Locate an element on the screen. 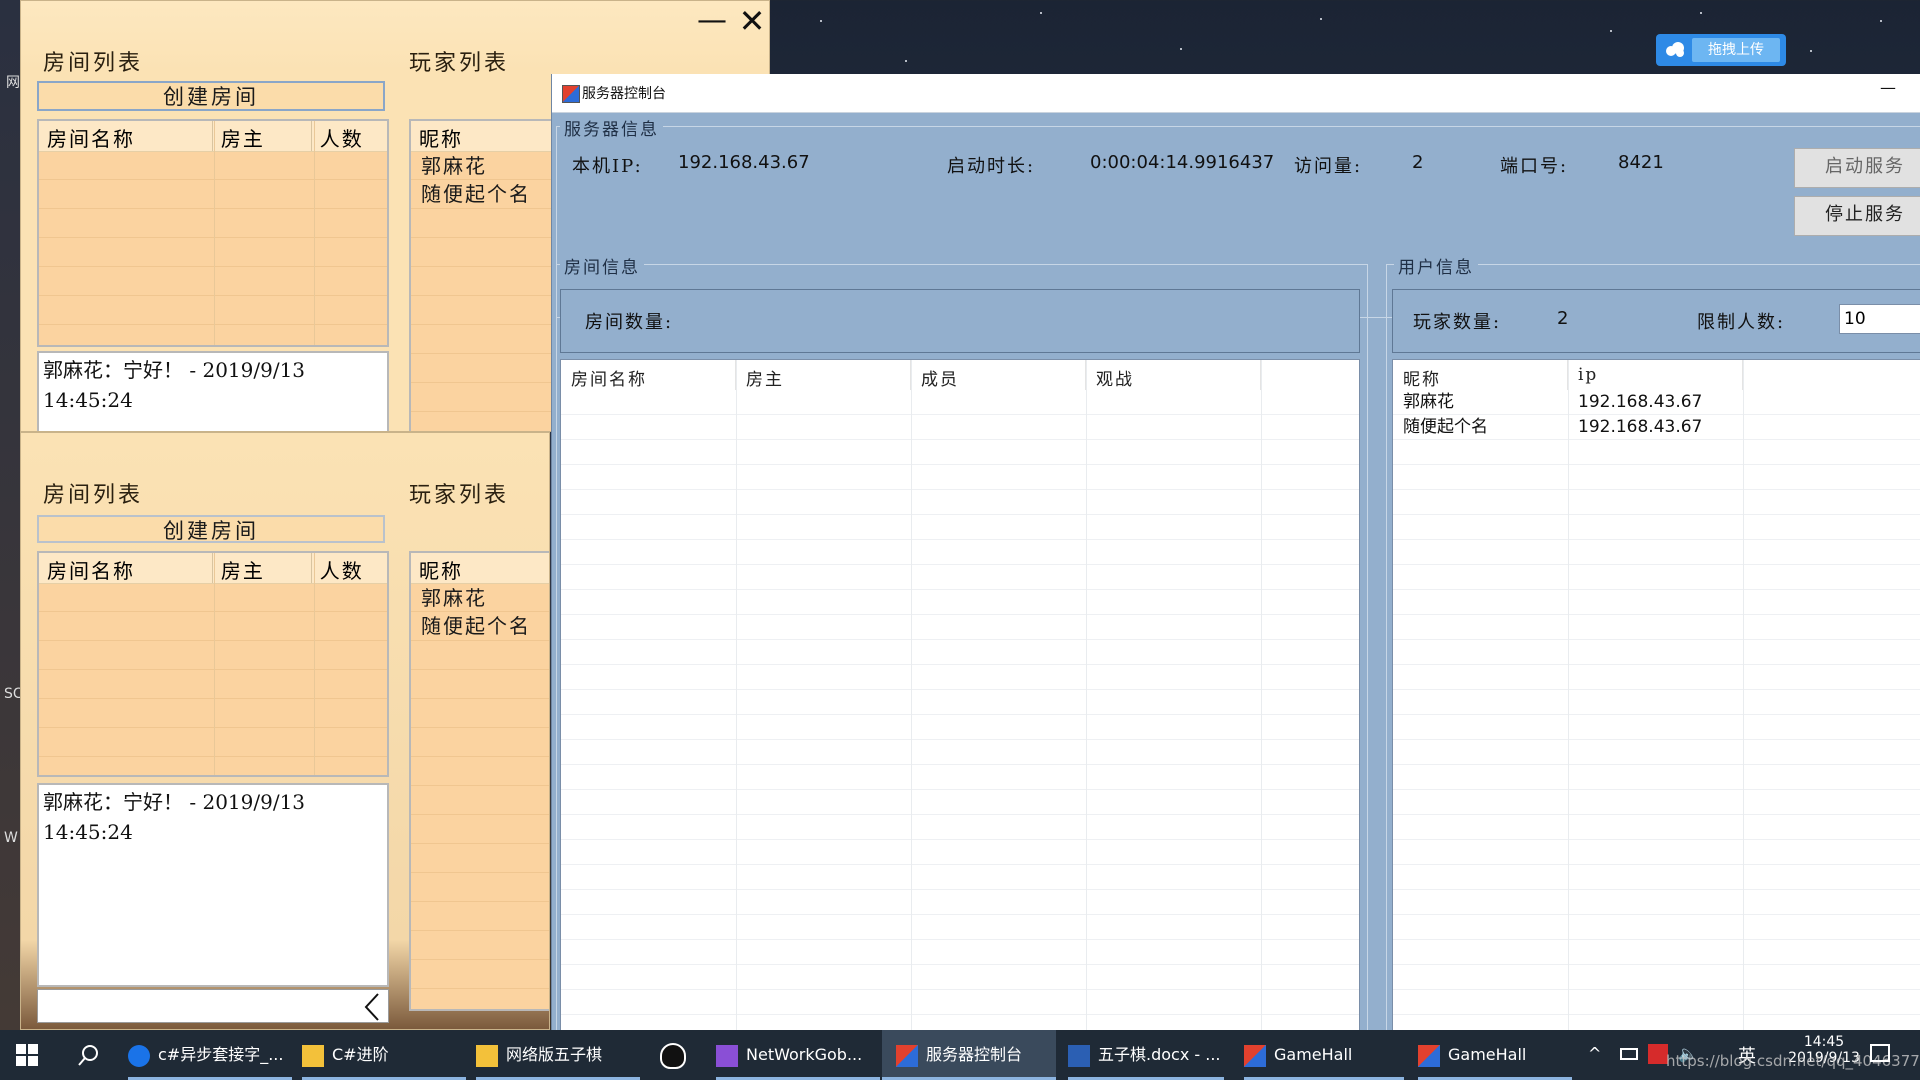  column-header-spectators: 观战 is located at coordinates (1173, 375).